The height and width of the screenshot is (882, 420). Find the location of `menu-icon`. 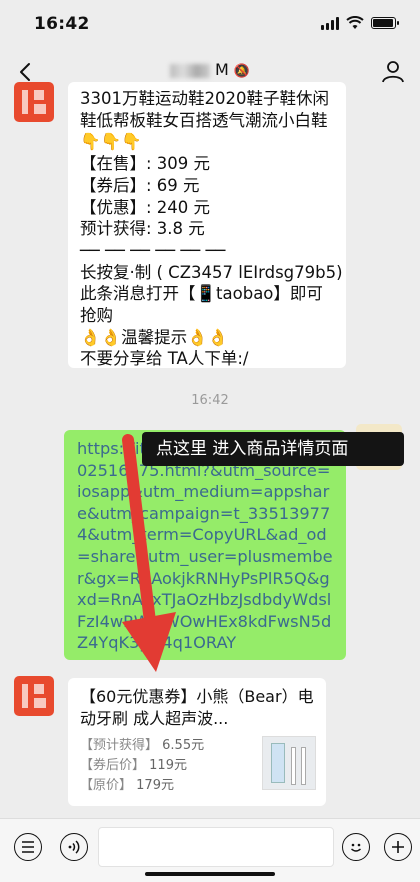

menu-icon is located at coordinates (28, 847).